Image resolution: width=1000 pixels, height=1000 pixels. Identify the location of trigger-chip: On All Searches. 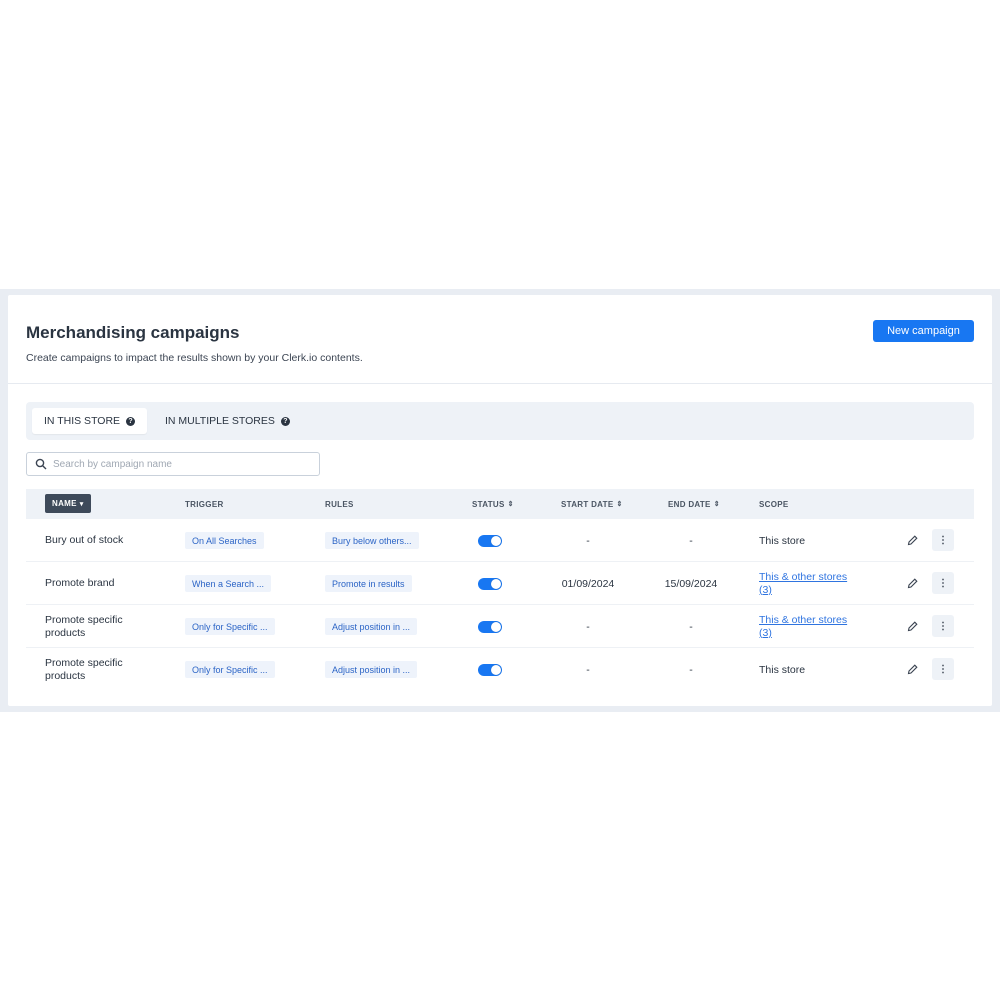
(224, 540).